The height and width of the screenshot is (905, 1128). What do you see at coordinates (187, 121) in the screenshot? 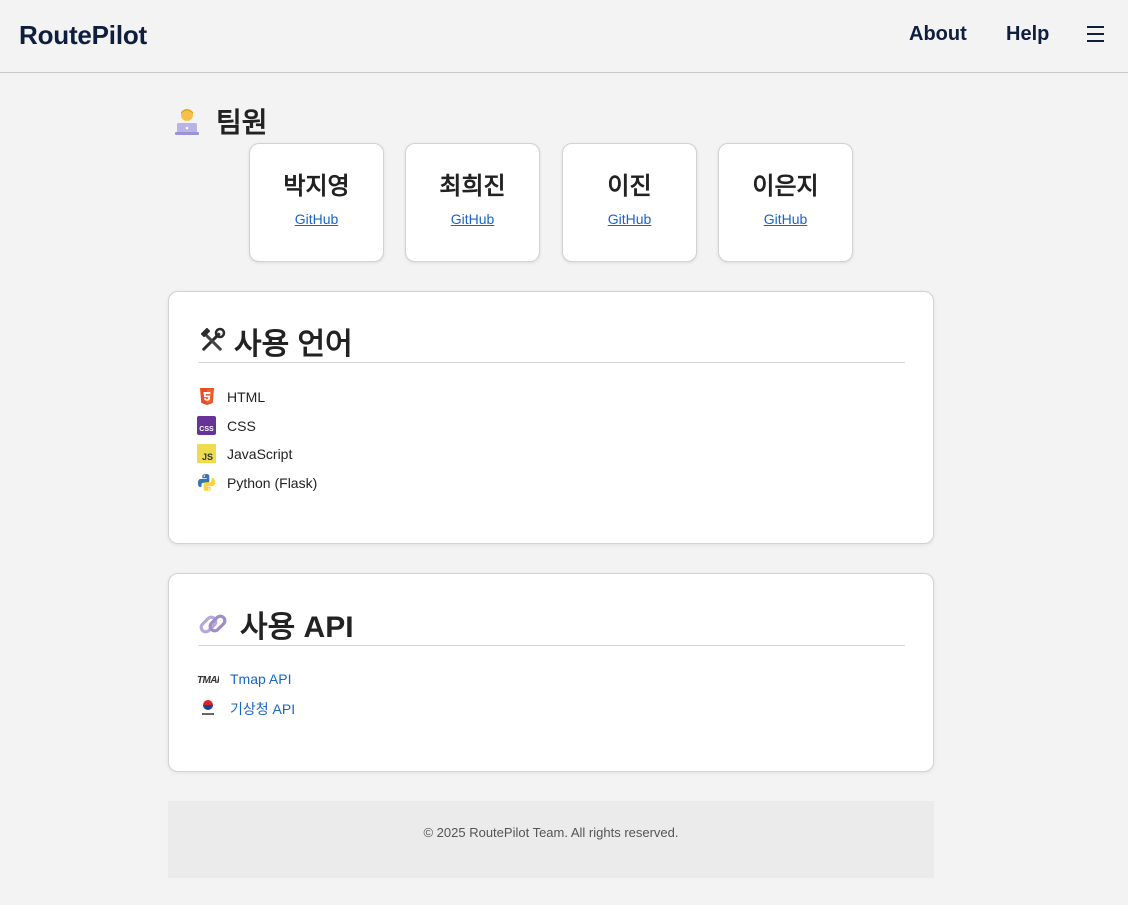
I see `technologist-icon` at bounding box center [187, 121].